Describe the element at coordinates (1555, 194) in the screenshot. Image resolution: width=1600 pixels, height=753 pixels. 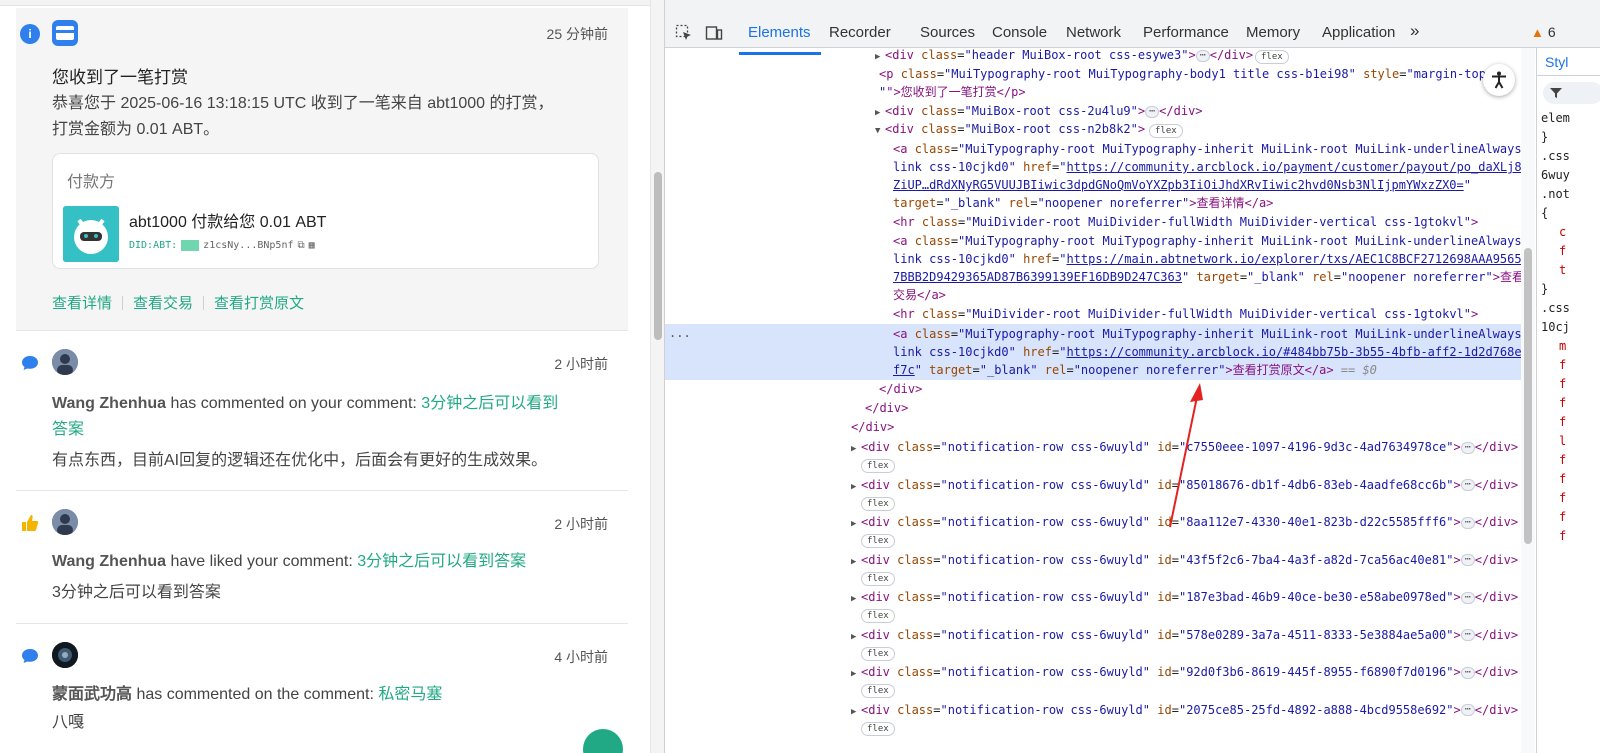
I see `style-rule-line: .not` at that location.